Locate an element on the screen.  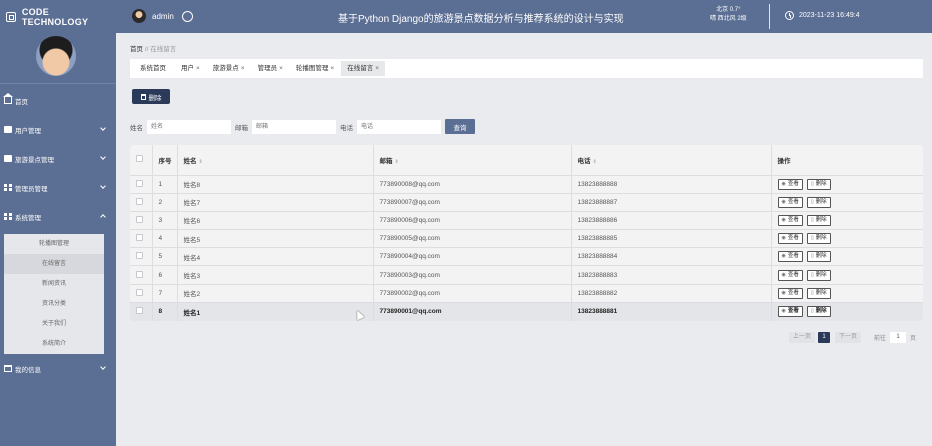
document-icon is located at coordinates (8, 129).